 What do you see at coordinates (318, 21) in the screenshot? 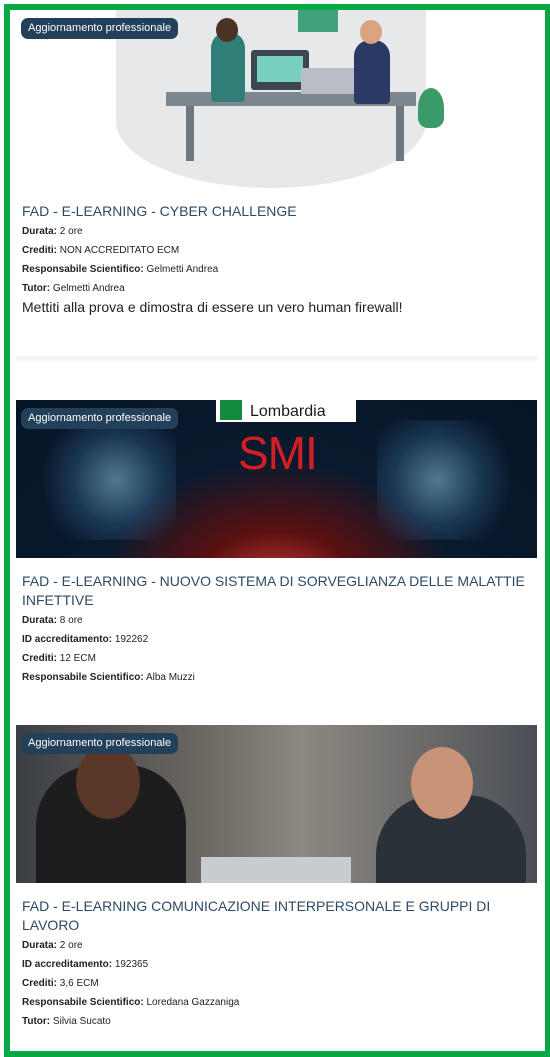
I see `illustration-wall-art` at bounding box center [318, 21].